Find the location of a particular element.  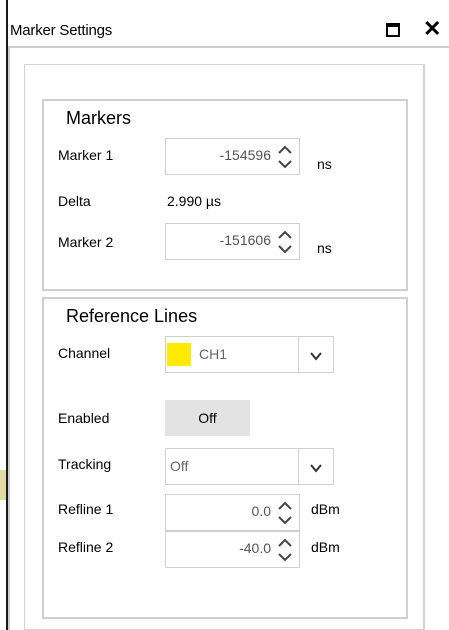

channel-color-swatch is located at coordinates (179, 354).